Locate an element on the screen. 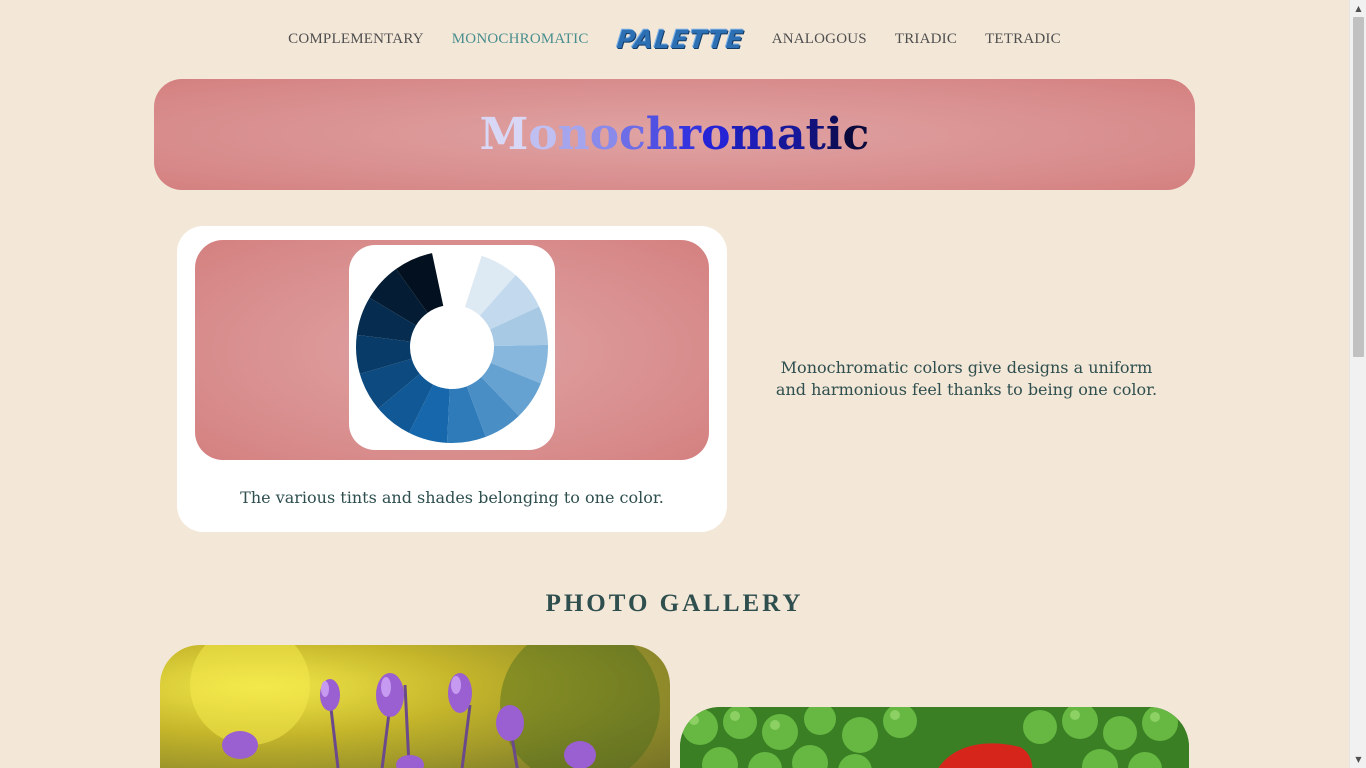 This screenshot has height=768, width=1366. gallery-photo-peas is located at coordinates (934, 737).